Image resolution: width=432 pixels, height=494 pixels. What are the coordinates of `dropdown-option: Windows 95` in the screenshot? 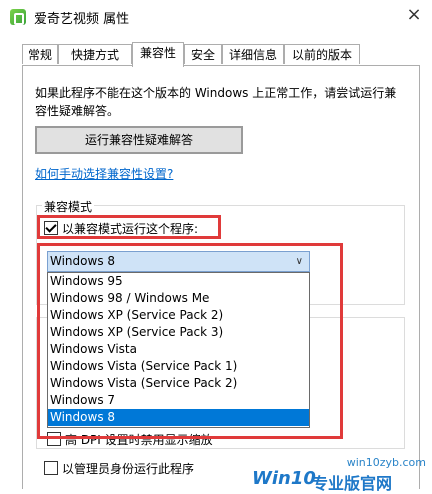 It's located at (178, 281).